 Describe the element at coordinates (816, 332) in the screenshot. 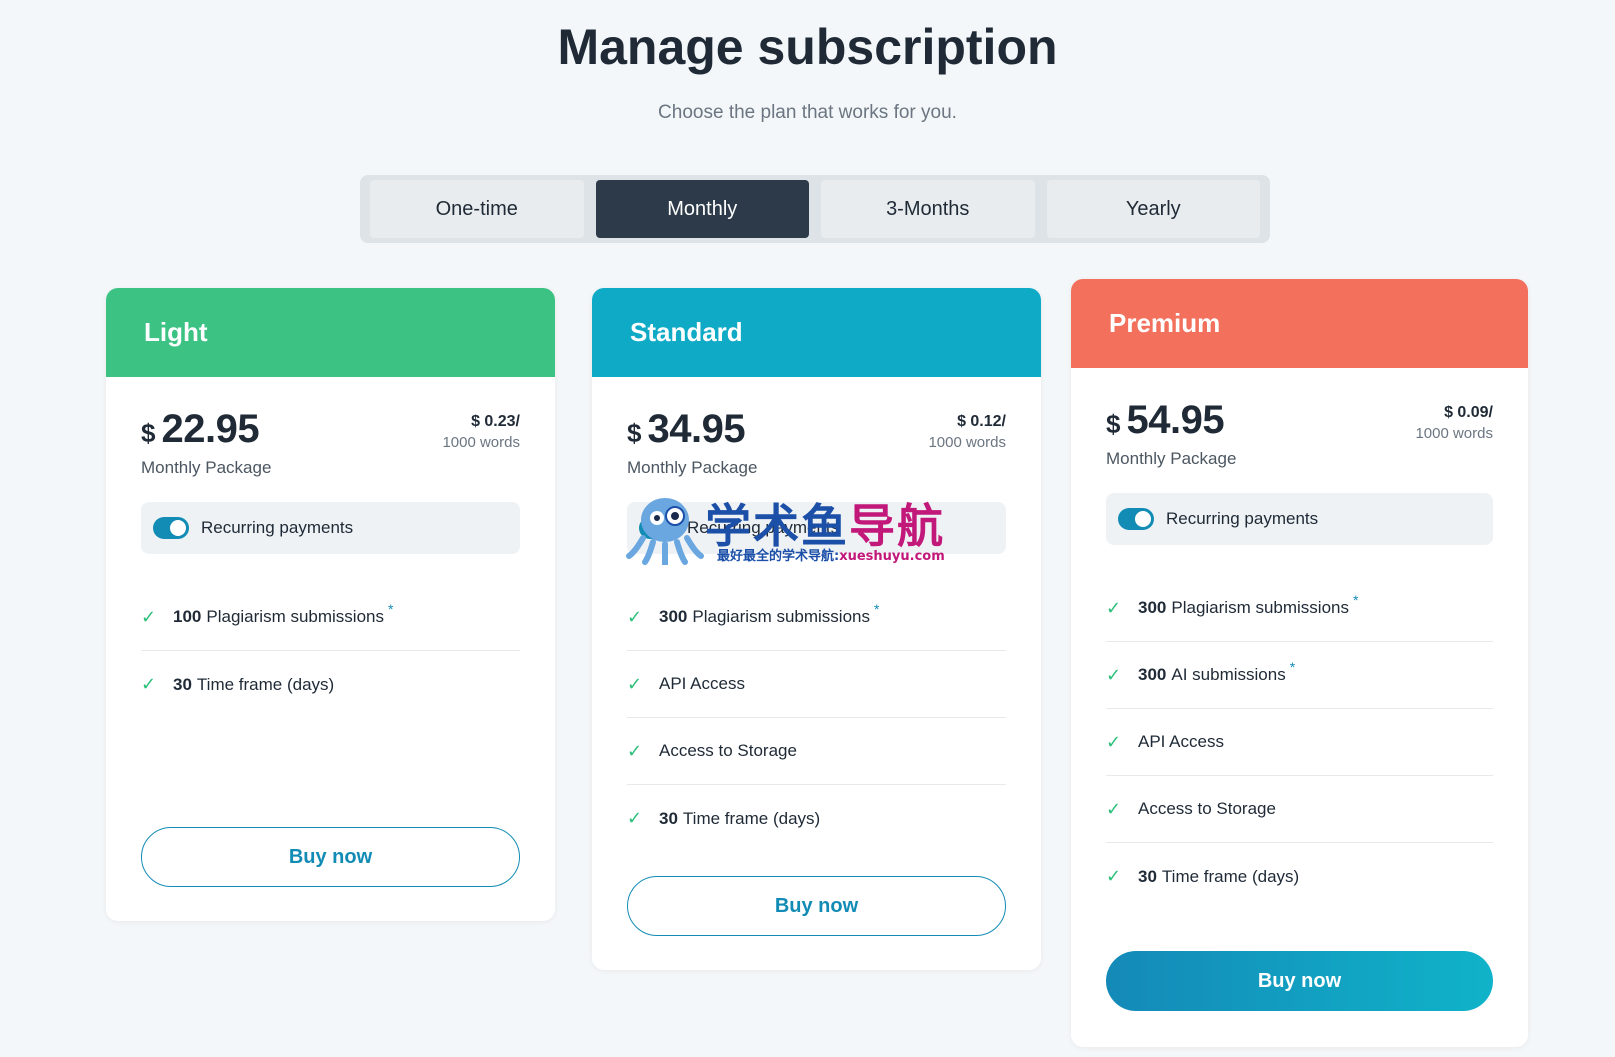

I see `plan-name: Standard` at that location.